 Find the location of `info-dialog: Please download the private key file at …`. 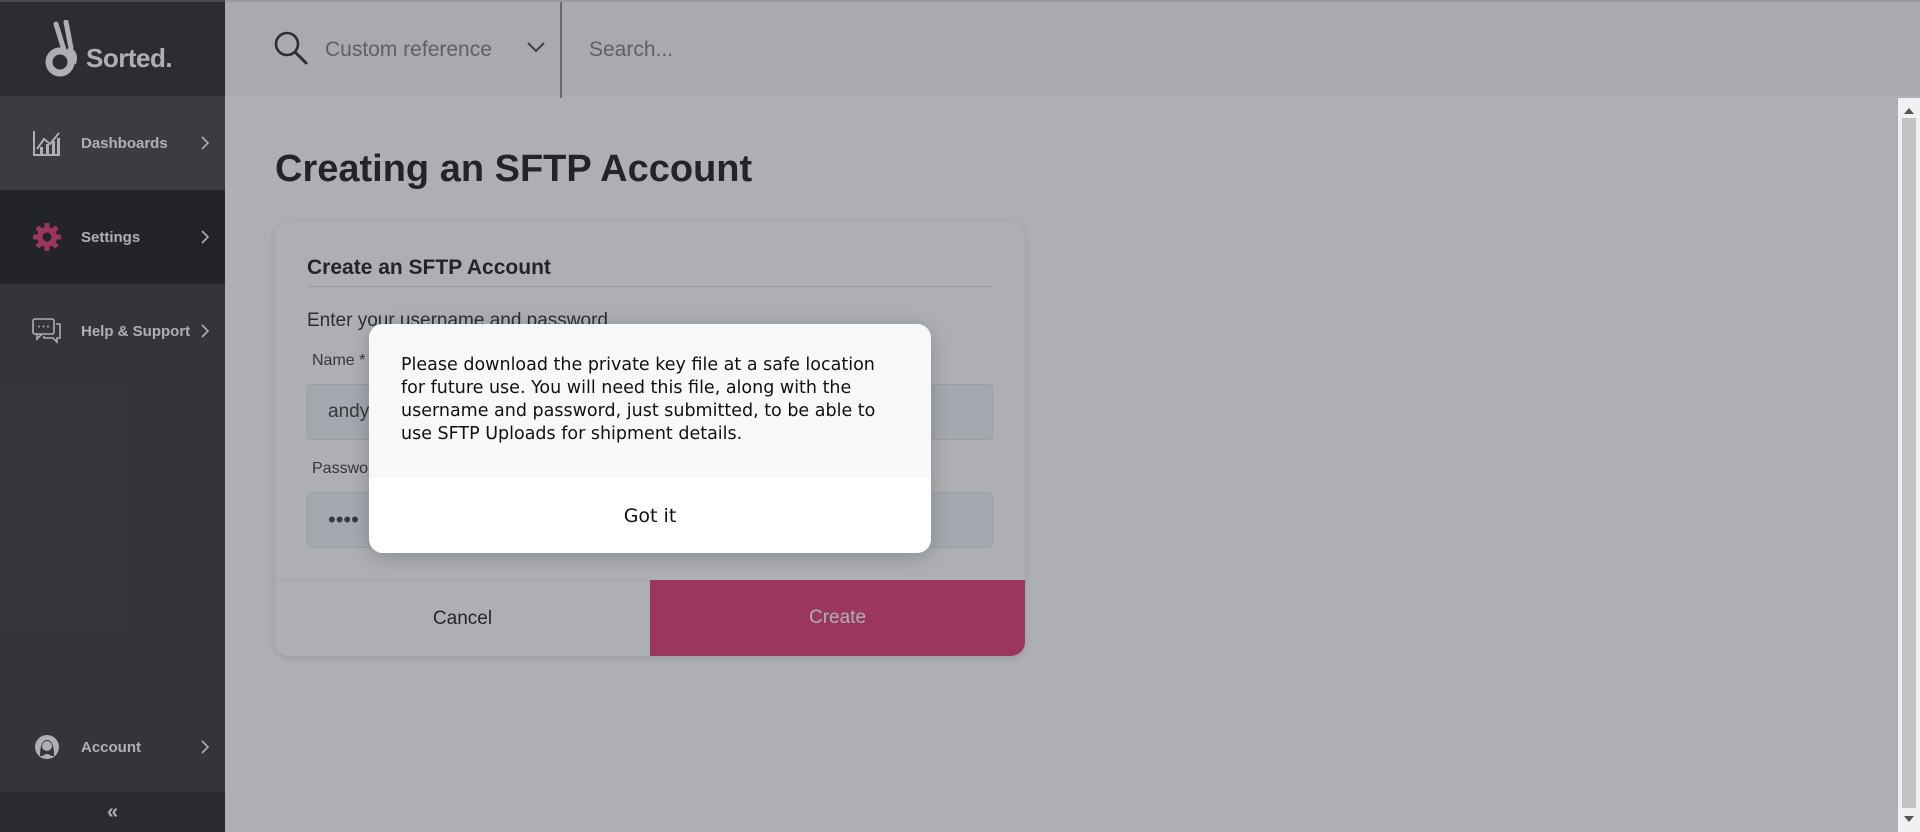

info-dialog: Please download the private key file at … is located at coordinates (650, 438).